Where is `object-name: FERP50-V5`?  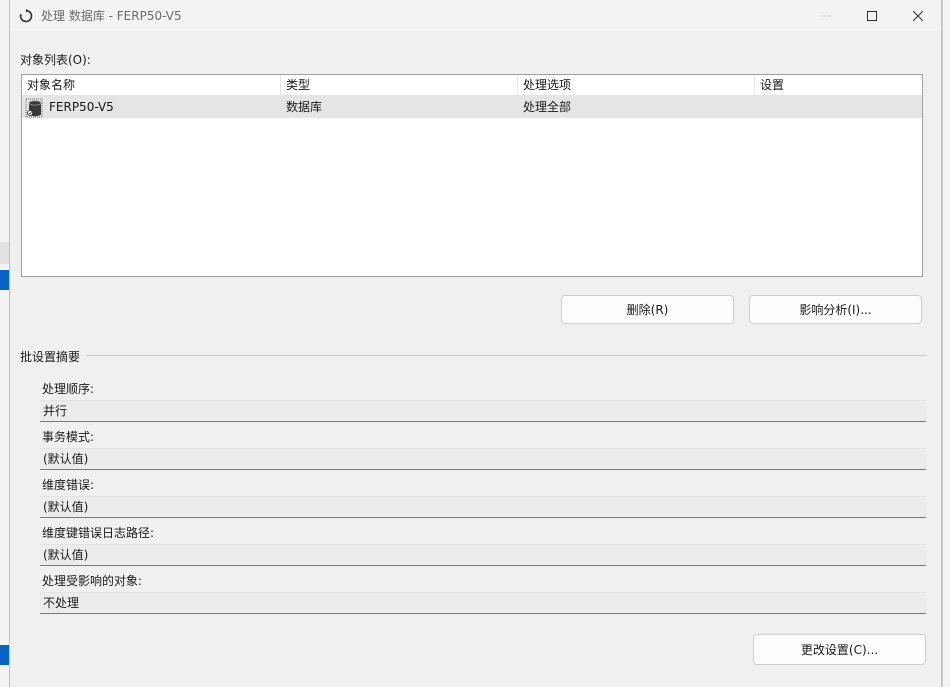
object-name: FERP50-V5 is located at coordinates (81, 107).